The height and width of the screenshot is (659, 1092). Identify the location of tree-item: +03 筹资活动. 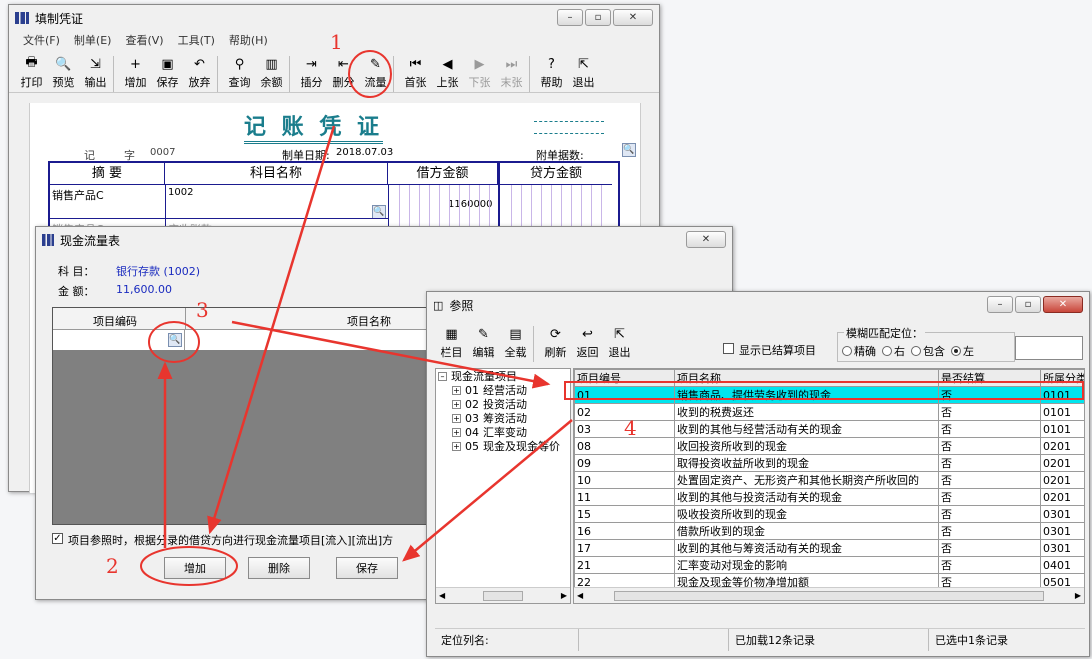
(503, 418).